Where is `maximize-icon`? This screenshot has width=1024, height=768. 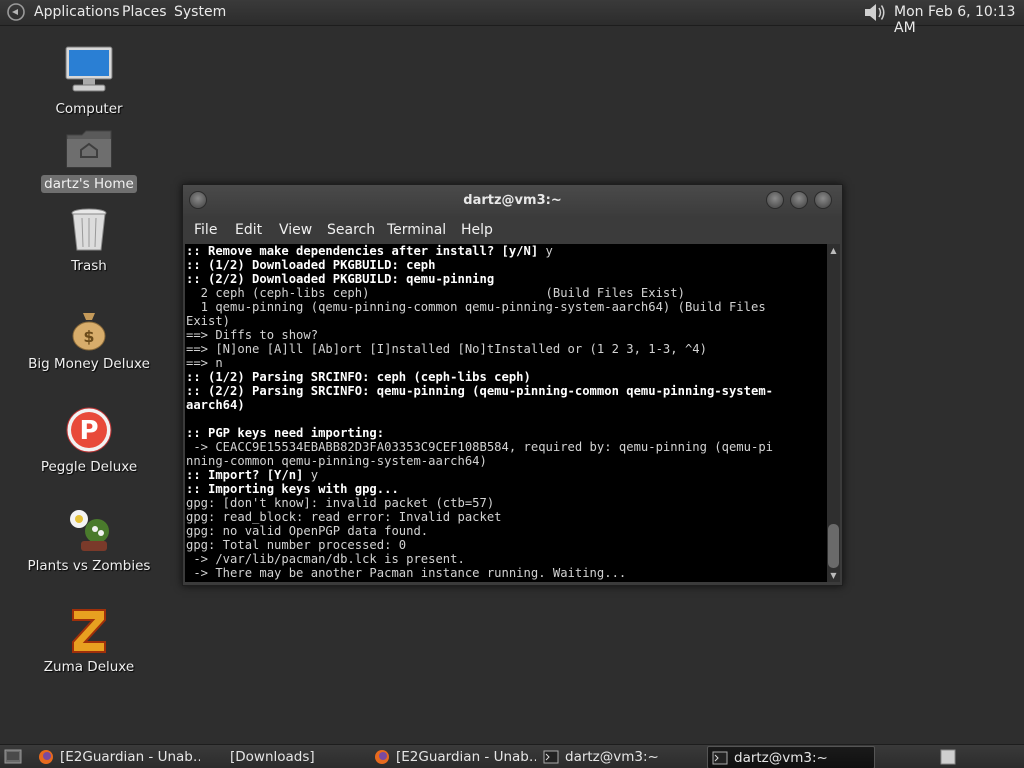
maximize-icon is located at coordinates (799, 200).